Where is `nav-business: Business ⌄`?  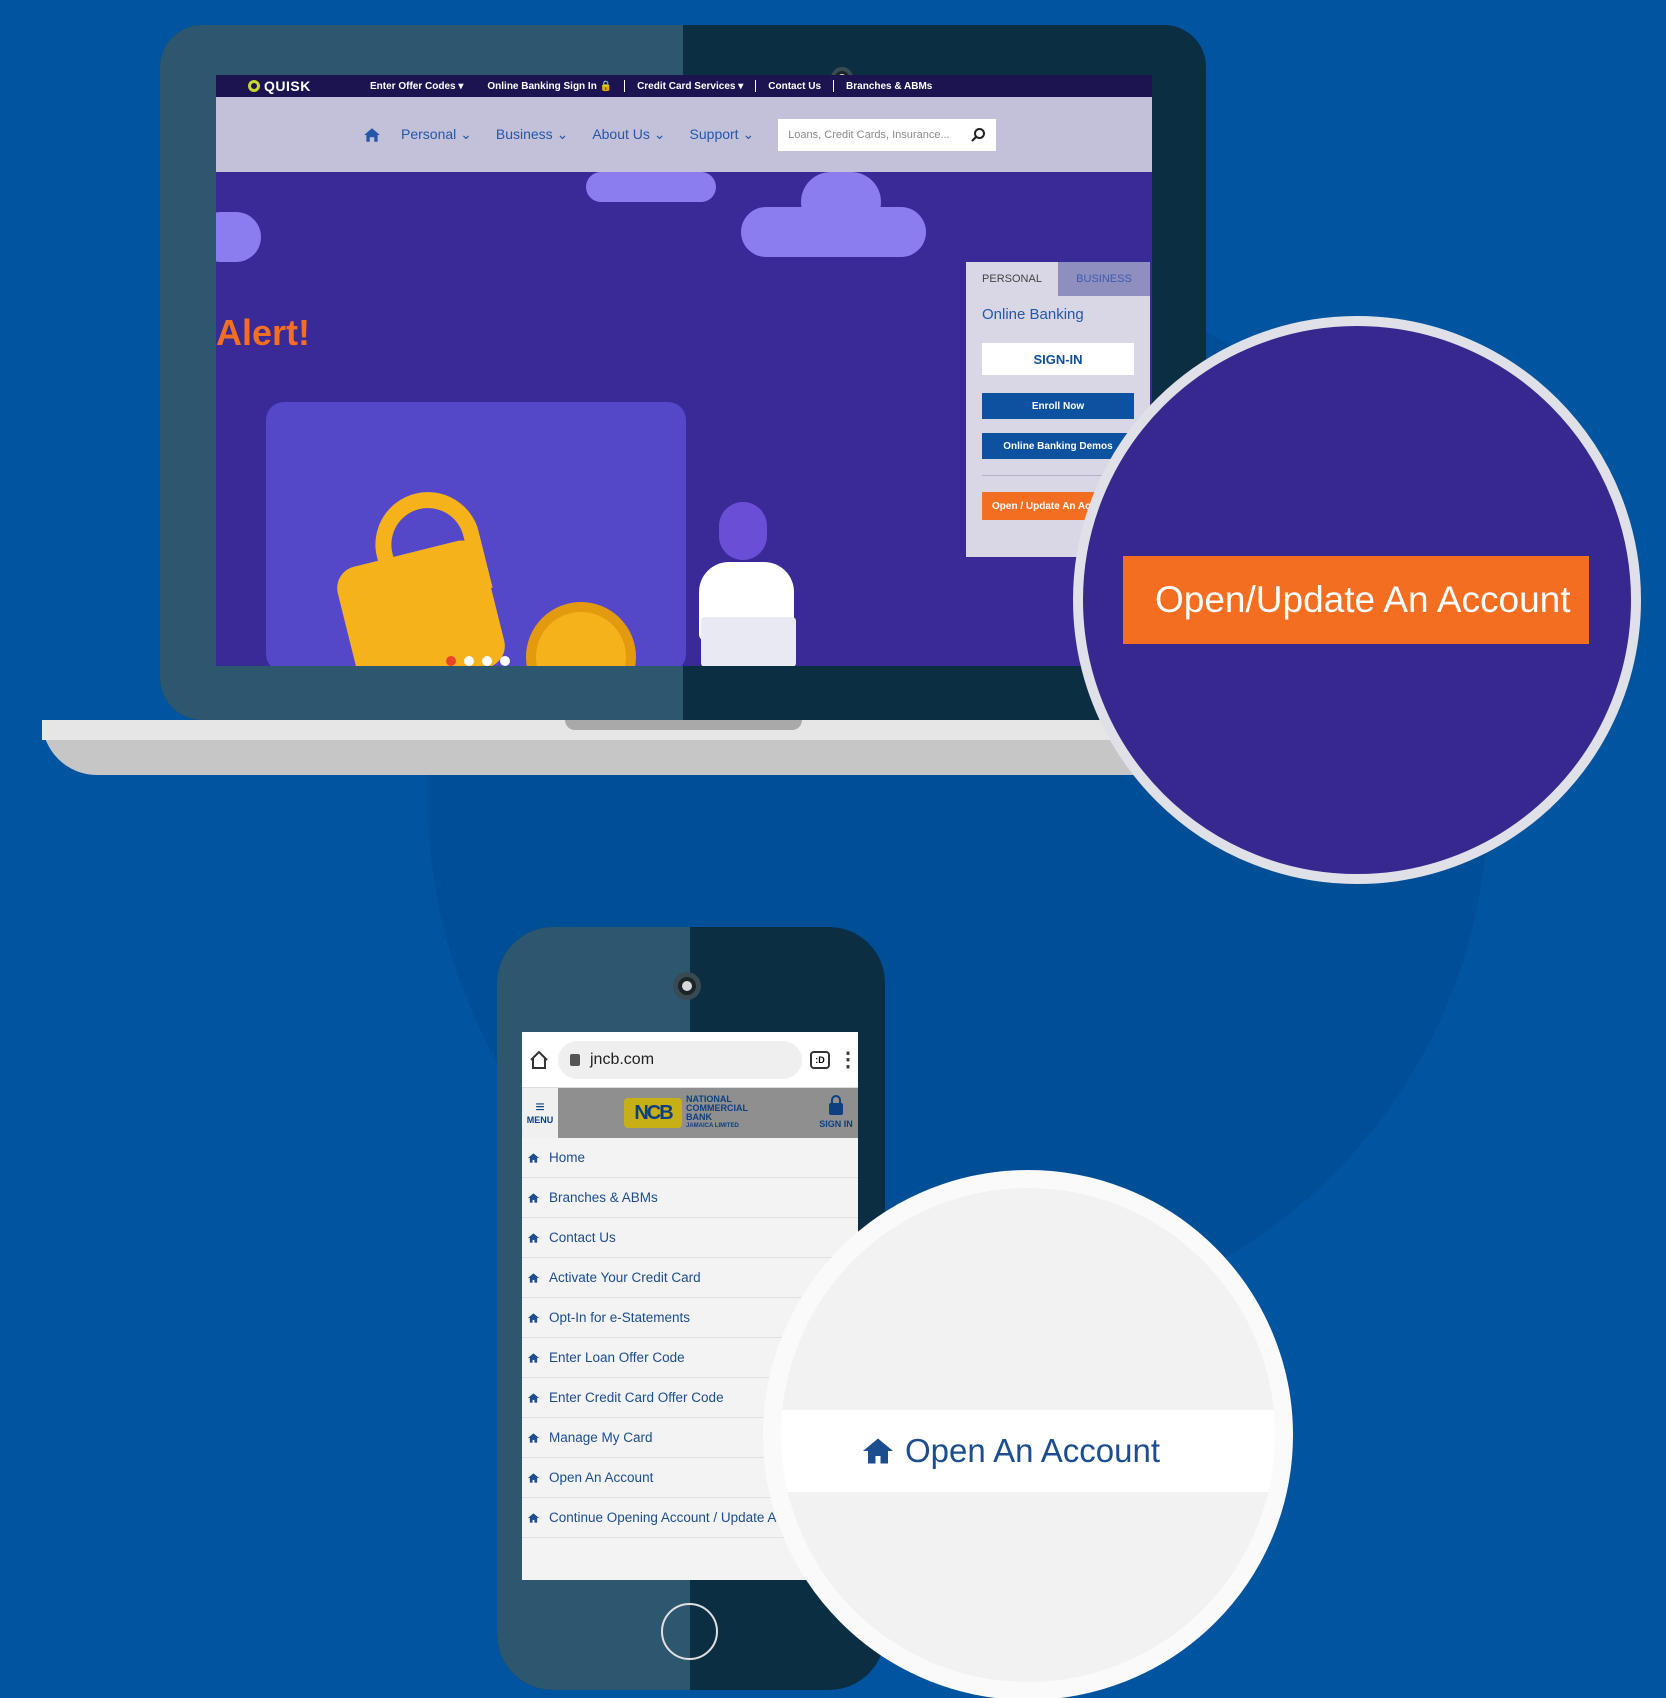
nav-business: Business ⌄ is located at coordinates (532, 134).